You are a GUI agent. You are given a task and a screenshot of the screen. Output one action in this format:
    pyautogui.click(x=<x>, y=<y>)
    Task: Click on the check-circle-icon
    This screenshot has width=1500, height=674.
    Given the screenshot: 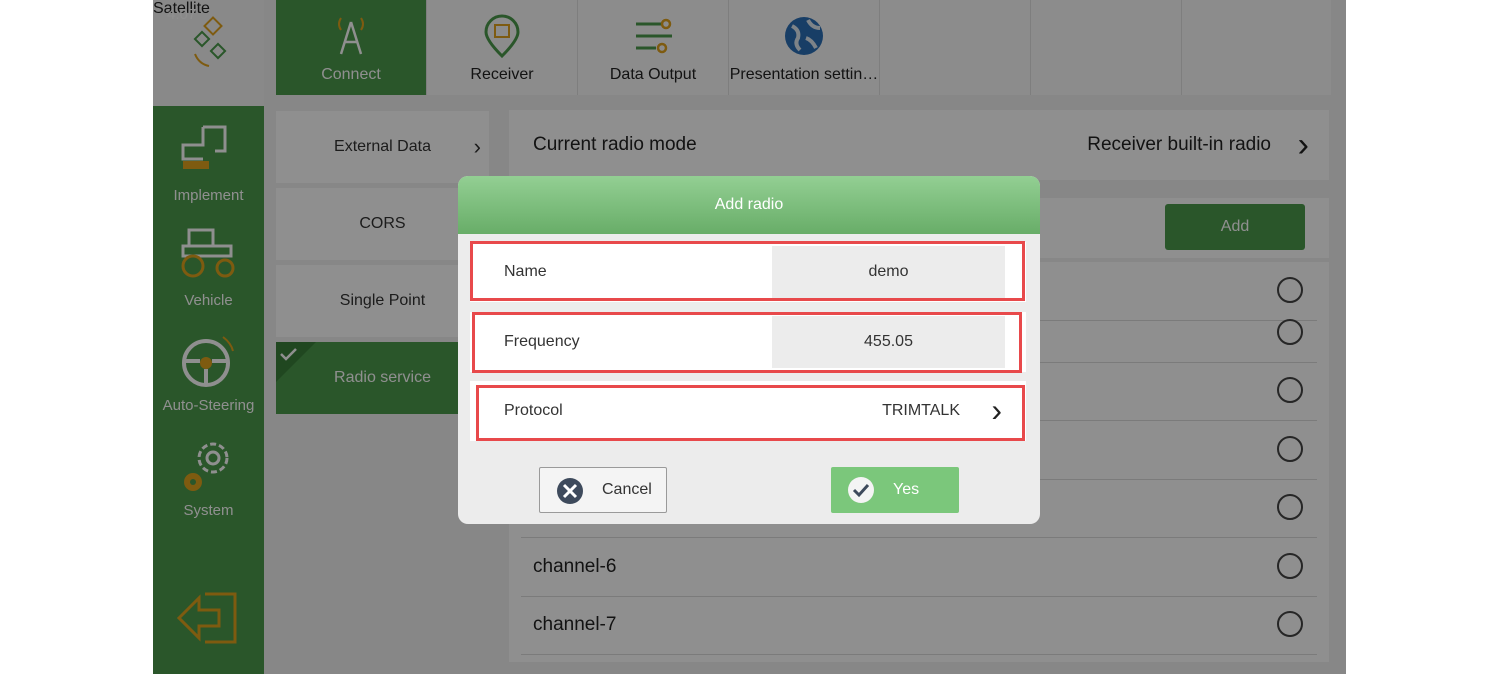 What is the action you would take?
    pyautogui.click(x=861, y=490)
    